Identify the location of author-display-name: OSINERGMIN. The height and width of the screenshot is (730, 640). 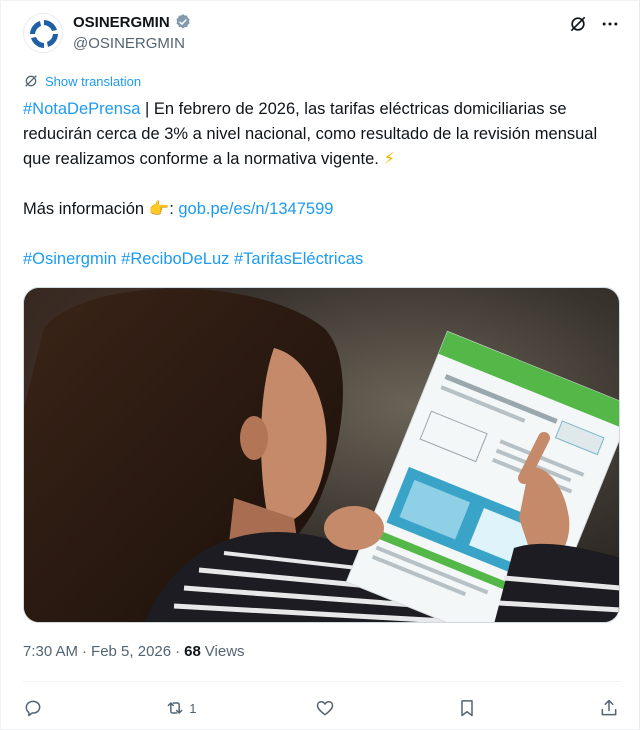
(121, 22).